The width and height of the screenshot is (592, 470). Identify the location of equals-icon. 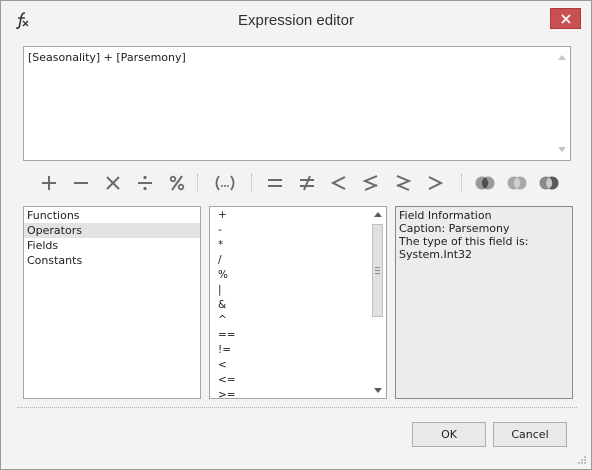
(275, 183).